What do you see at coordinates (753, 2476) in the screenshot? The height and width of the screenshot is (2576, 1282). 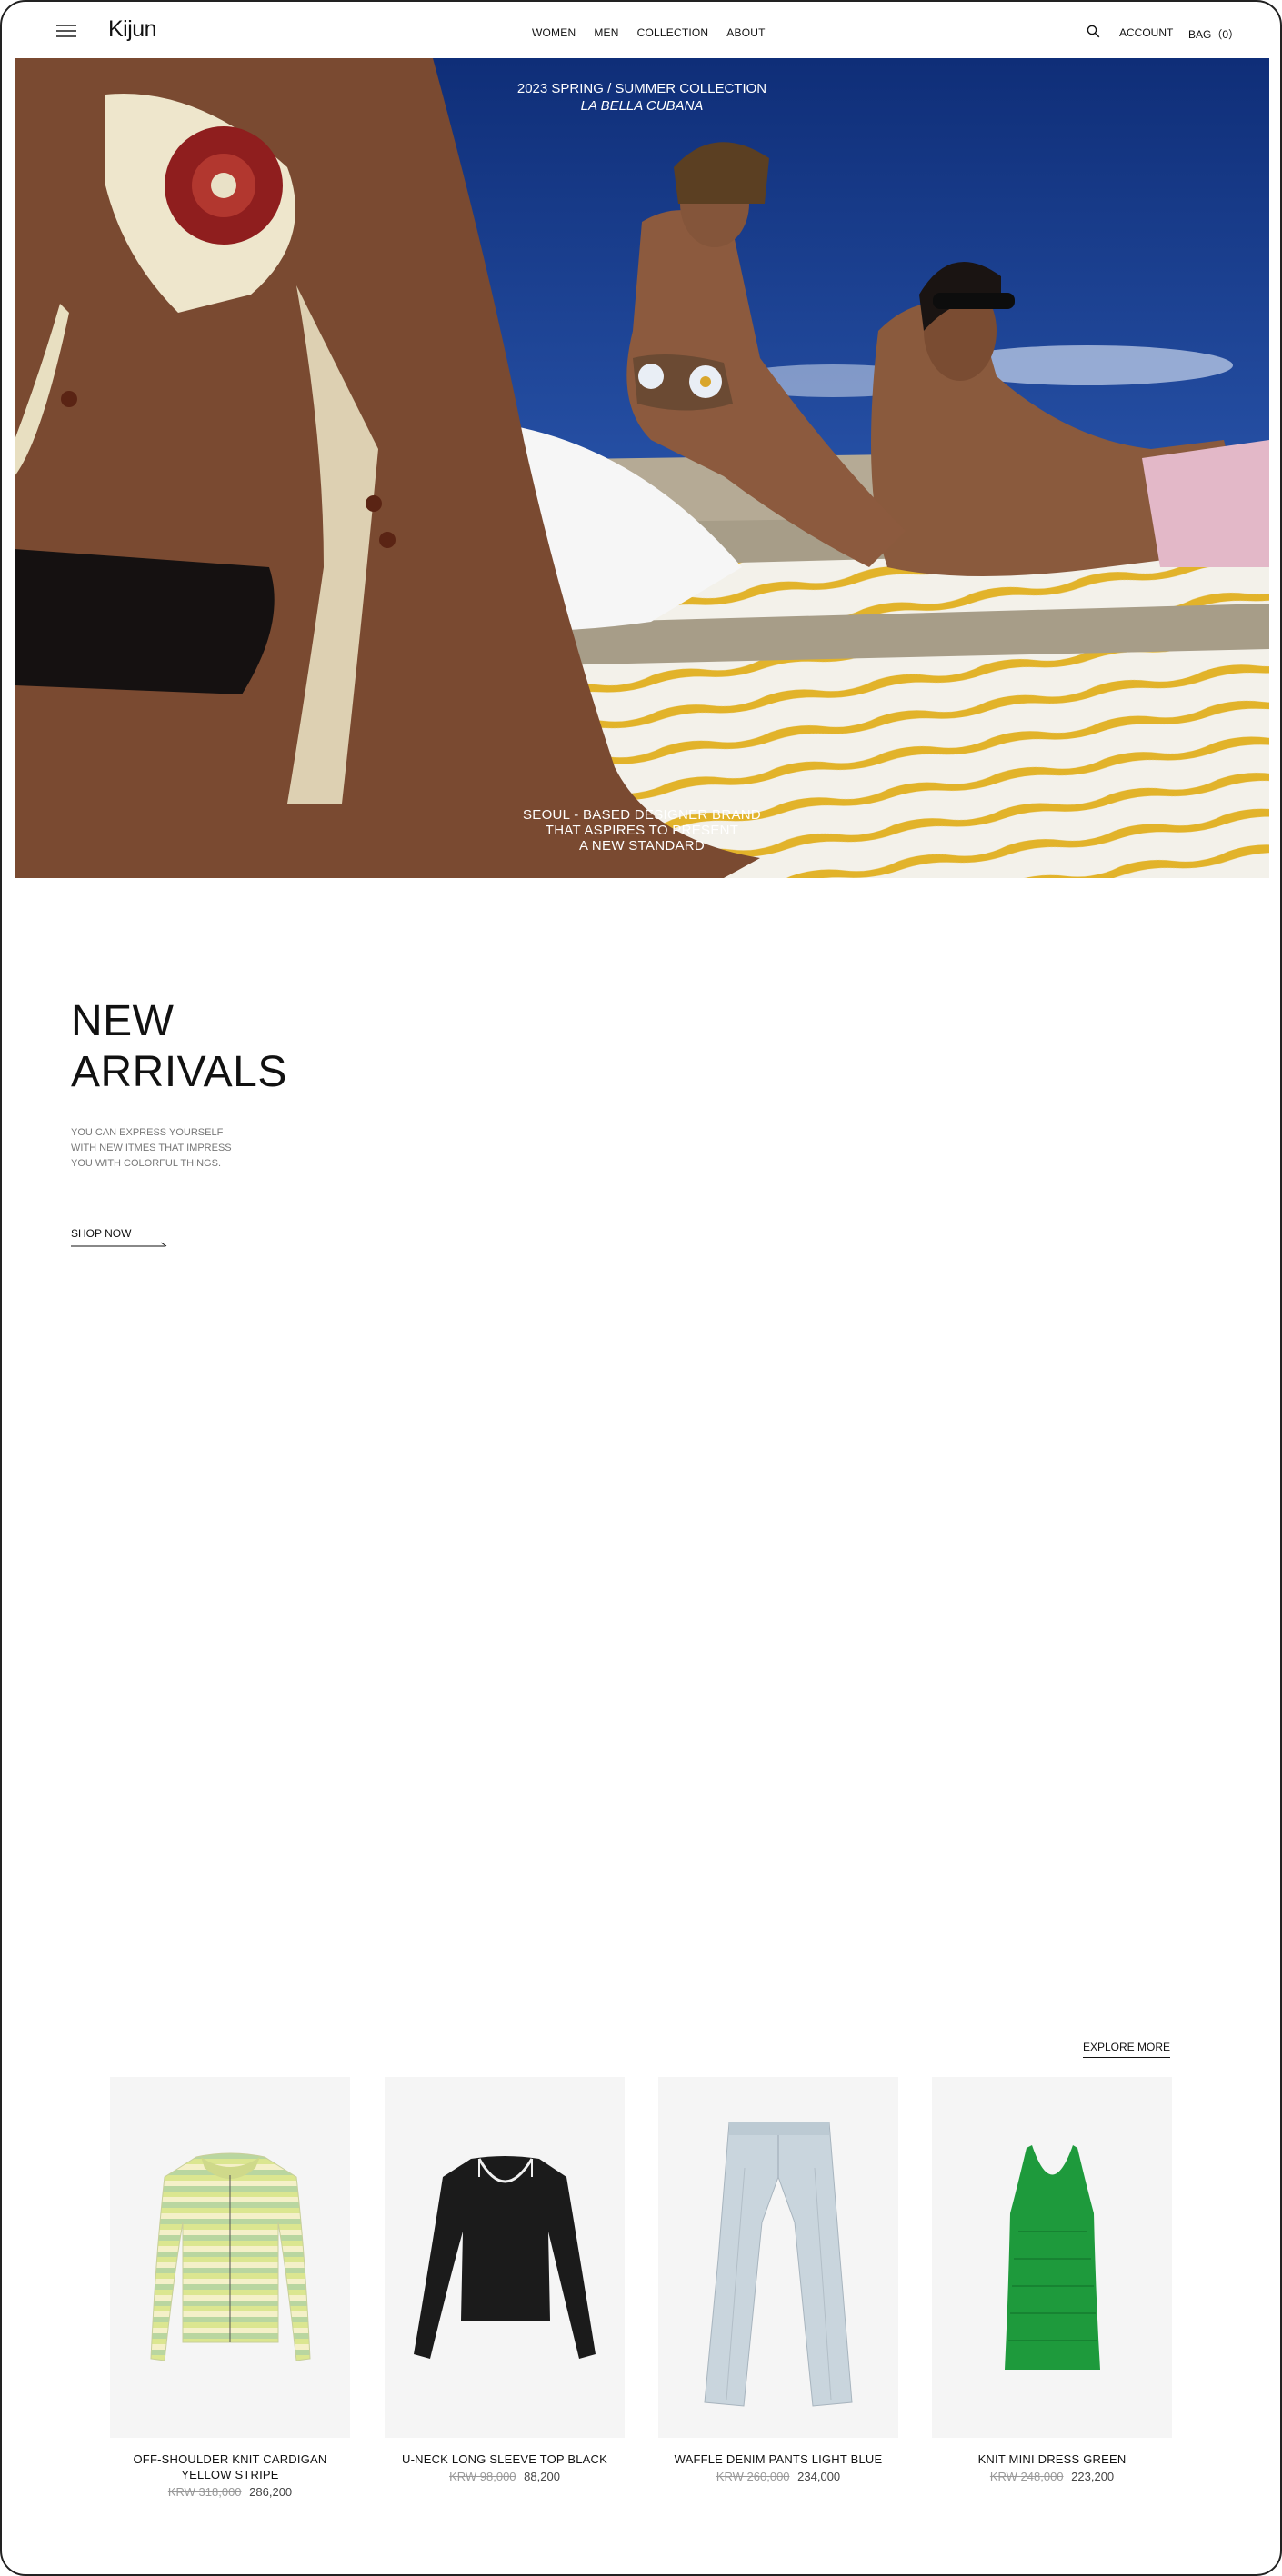 I see `original-price: KRW 260,000` at bounding box center [753, 2476].